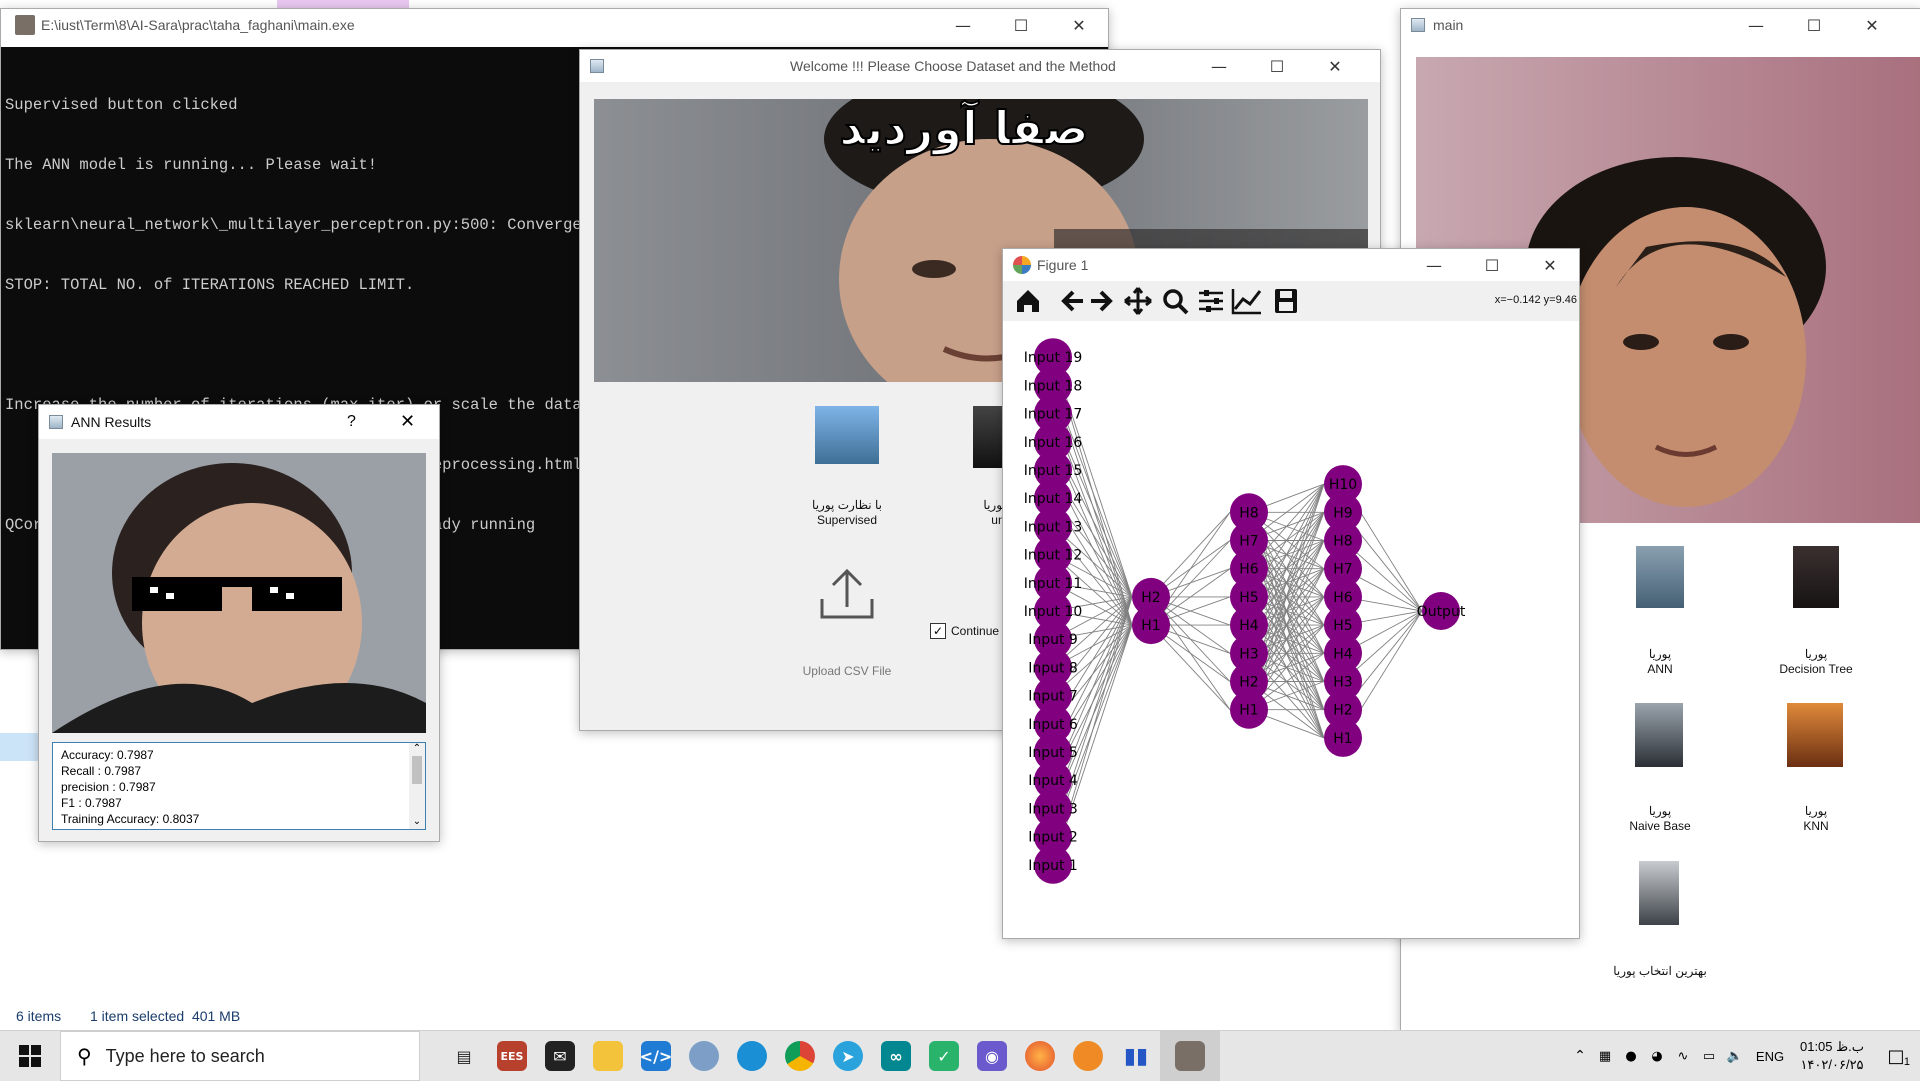 The width and height of the screenshot is (1920, 1081). I want to click on node-label: H4, so click(1249, 626).